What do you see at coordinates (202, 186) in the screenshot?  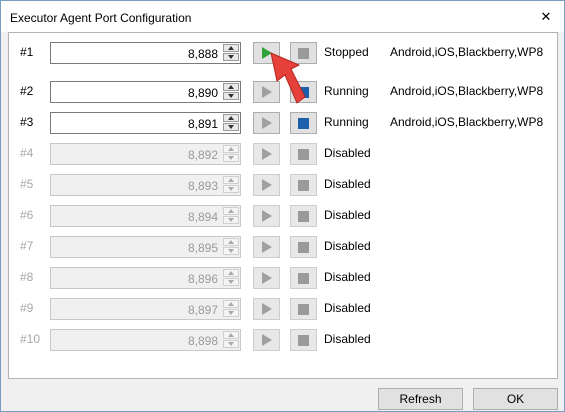 I see `port-value: 8,893` at bounding box center [202, 186].